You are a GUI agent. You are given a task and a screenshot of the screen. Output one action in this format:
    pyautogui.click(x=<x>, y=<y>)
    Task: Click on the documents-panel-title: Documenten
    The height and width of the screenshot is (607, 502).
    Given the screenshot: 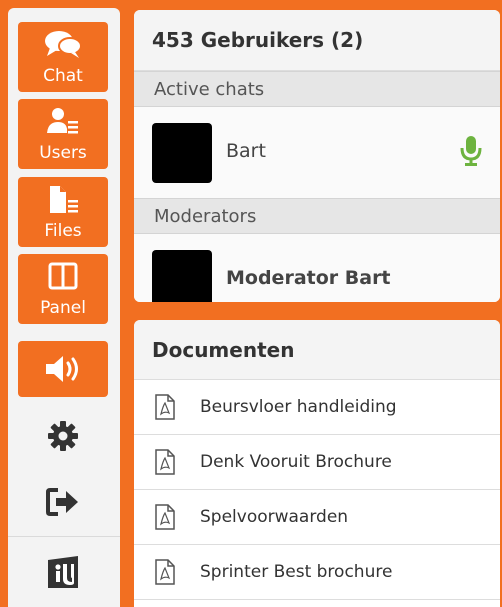 What is the action you would take?
    pyautogui.click(x=317, y=350)
    